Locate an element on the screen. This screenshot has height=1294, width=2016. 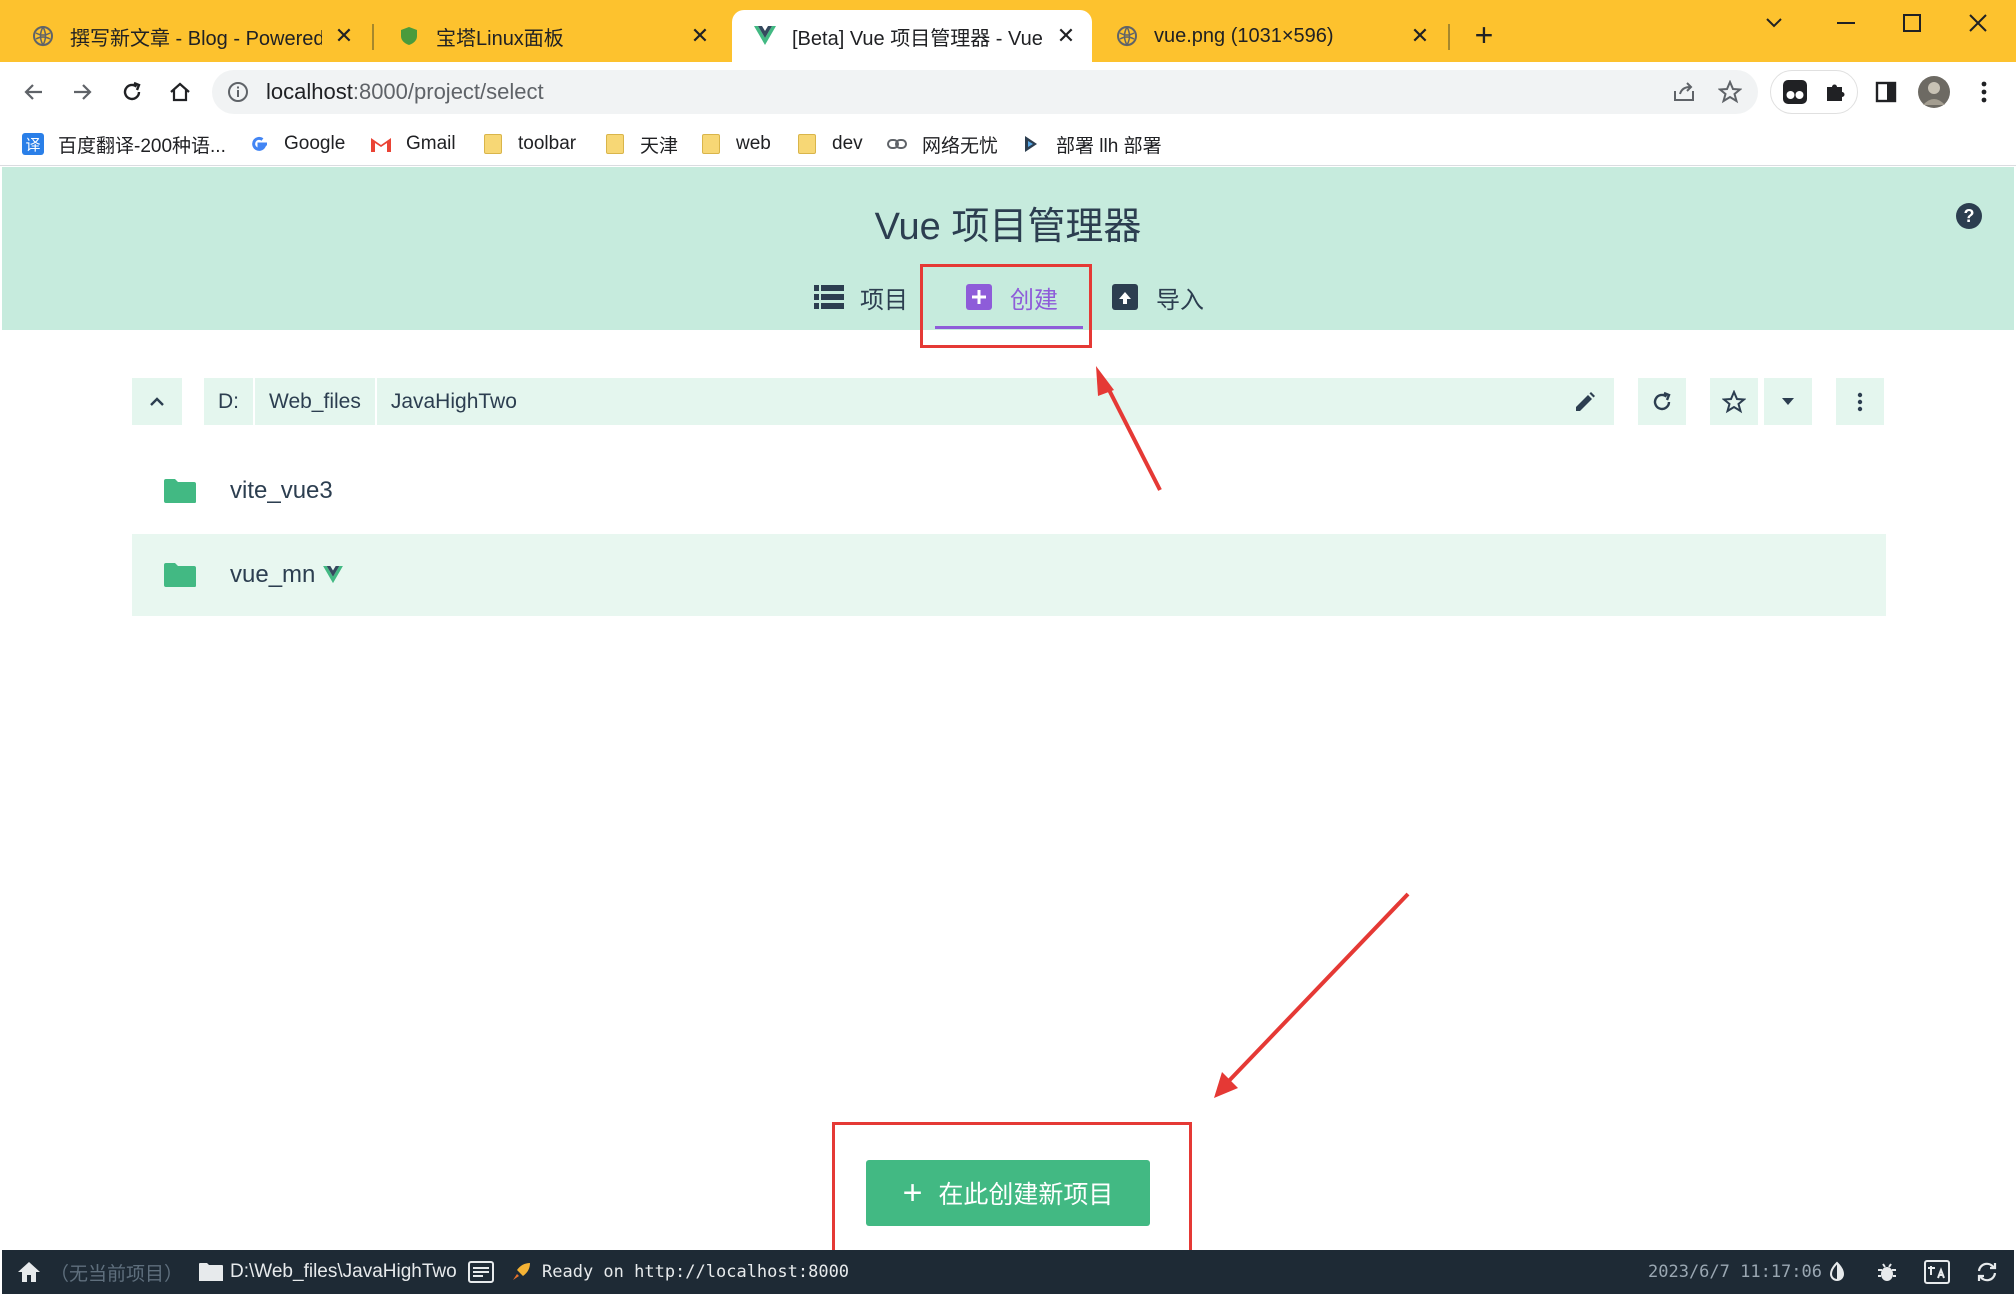
minimize-icon is located at coordinates (1846, 23).